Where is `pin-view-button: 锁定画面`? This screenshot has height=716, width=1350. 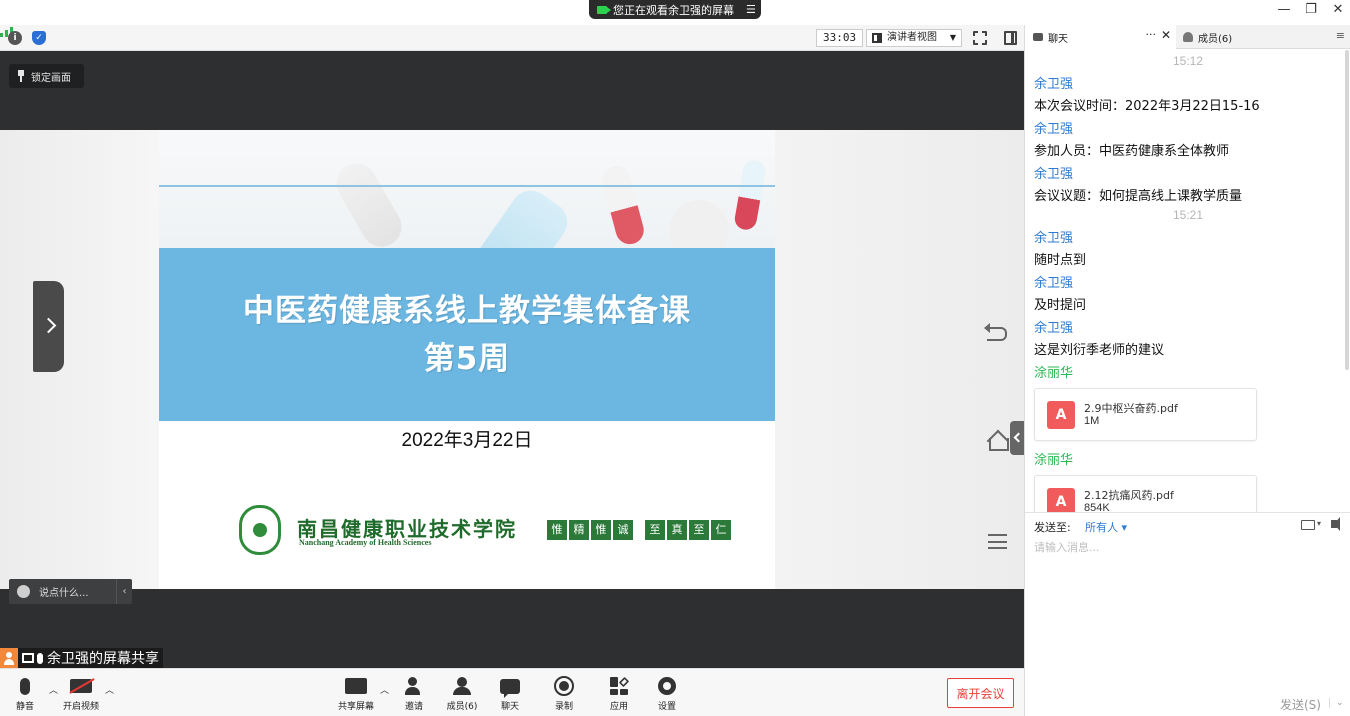 pin-view-button: 锁定画面 is located at coordinates (46, 76).